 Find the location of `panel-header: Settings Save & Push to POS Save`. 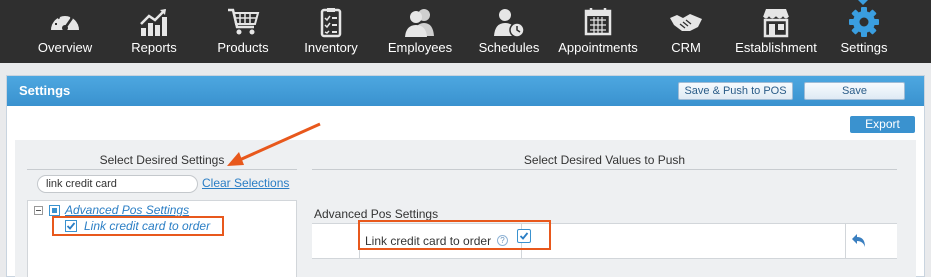

panel-header: Settings Save & Push to POS Save is located at coordinates (465, 91).